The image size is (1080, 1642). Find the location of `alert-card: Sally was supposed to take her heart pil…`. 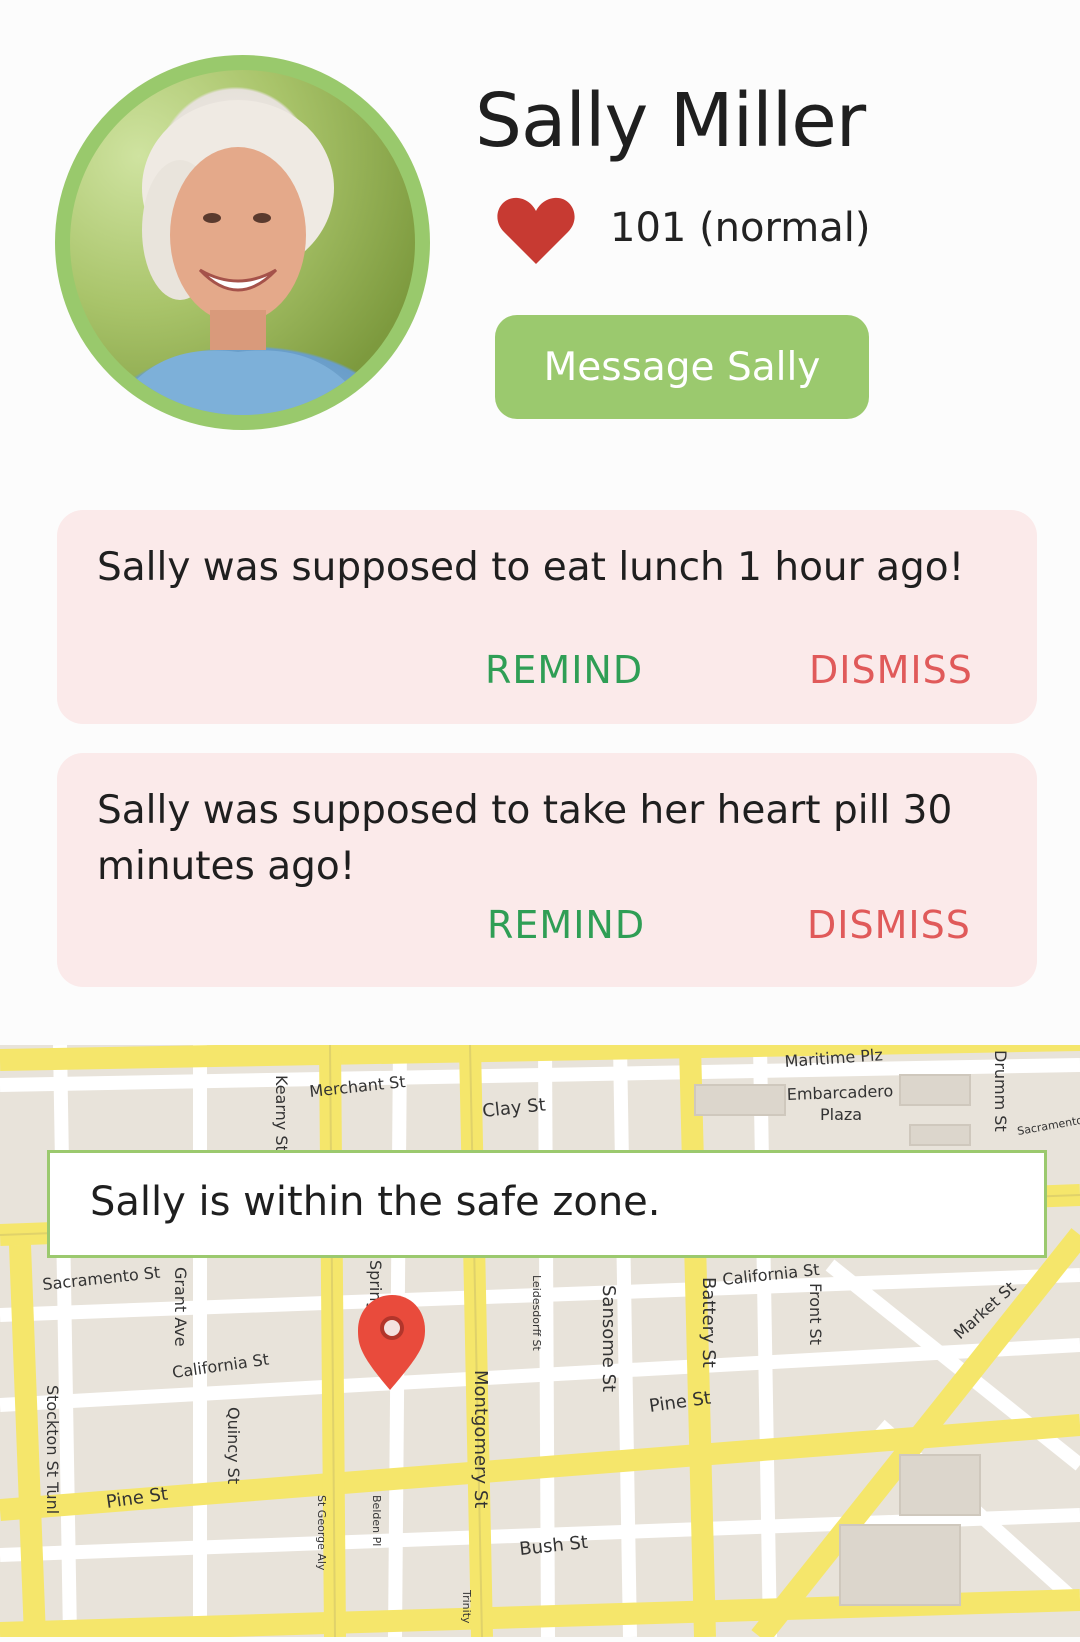

alert-card: Sally was supposed to take her heart pil… is located at coordinates (547, 870).